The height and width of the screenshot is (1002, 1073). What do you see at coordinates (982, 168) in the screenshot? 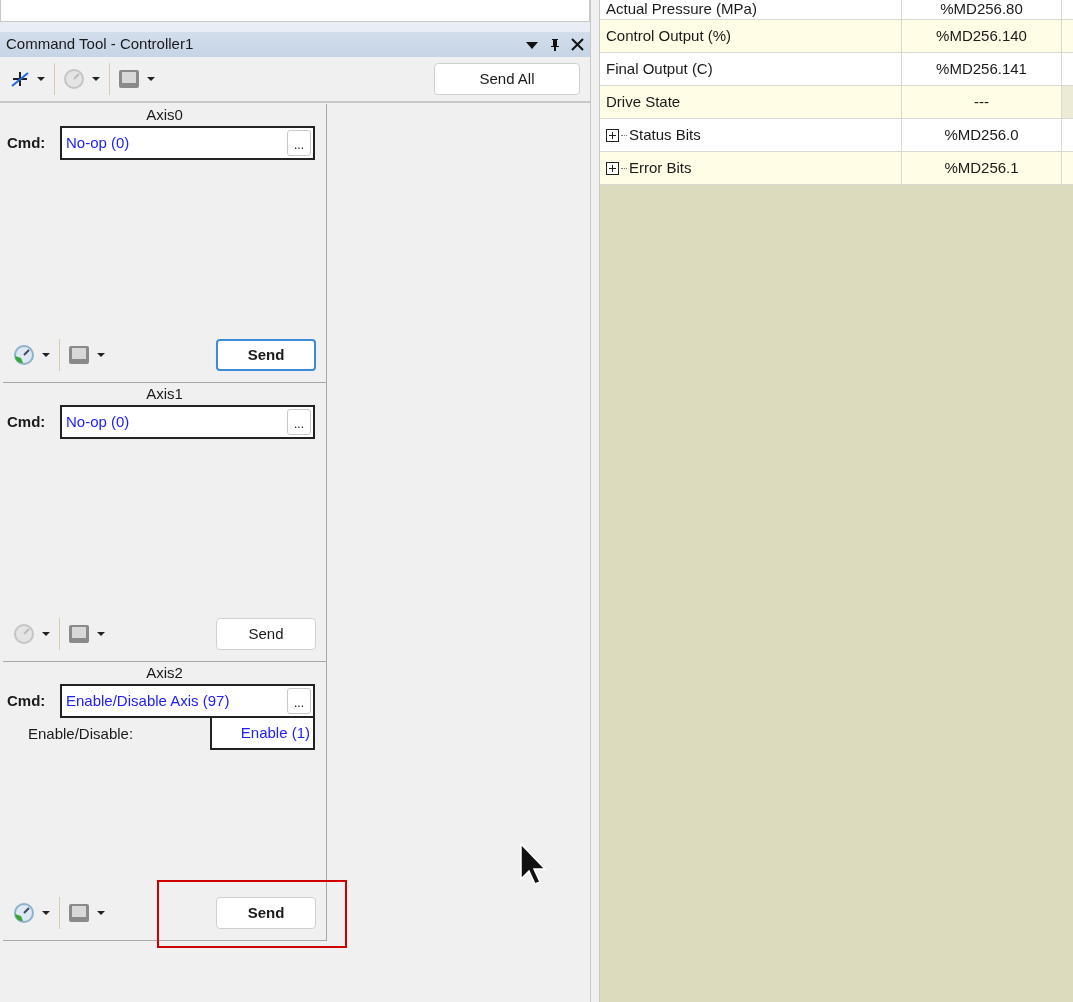
I see `table-cell: %MD256.1` at bounding box center [982, 168].